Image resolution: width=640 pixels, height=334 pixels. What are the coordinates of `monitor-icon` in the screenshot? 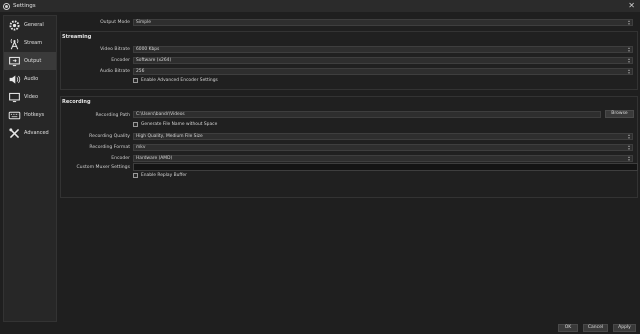 It's located at (14, 97).